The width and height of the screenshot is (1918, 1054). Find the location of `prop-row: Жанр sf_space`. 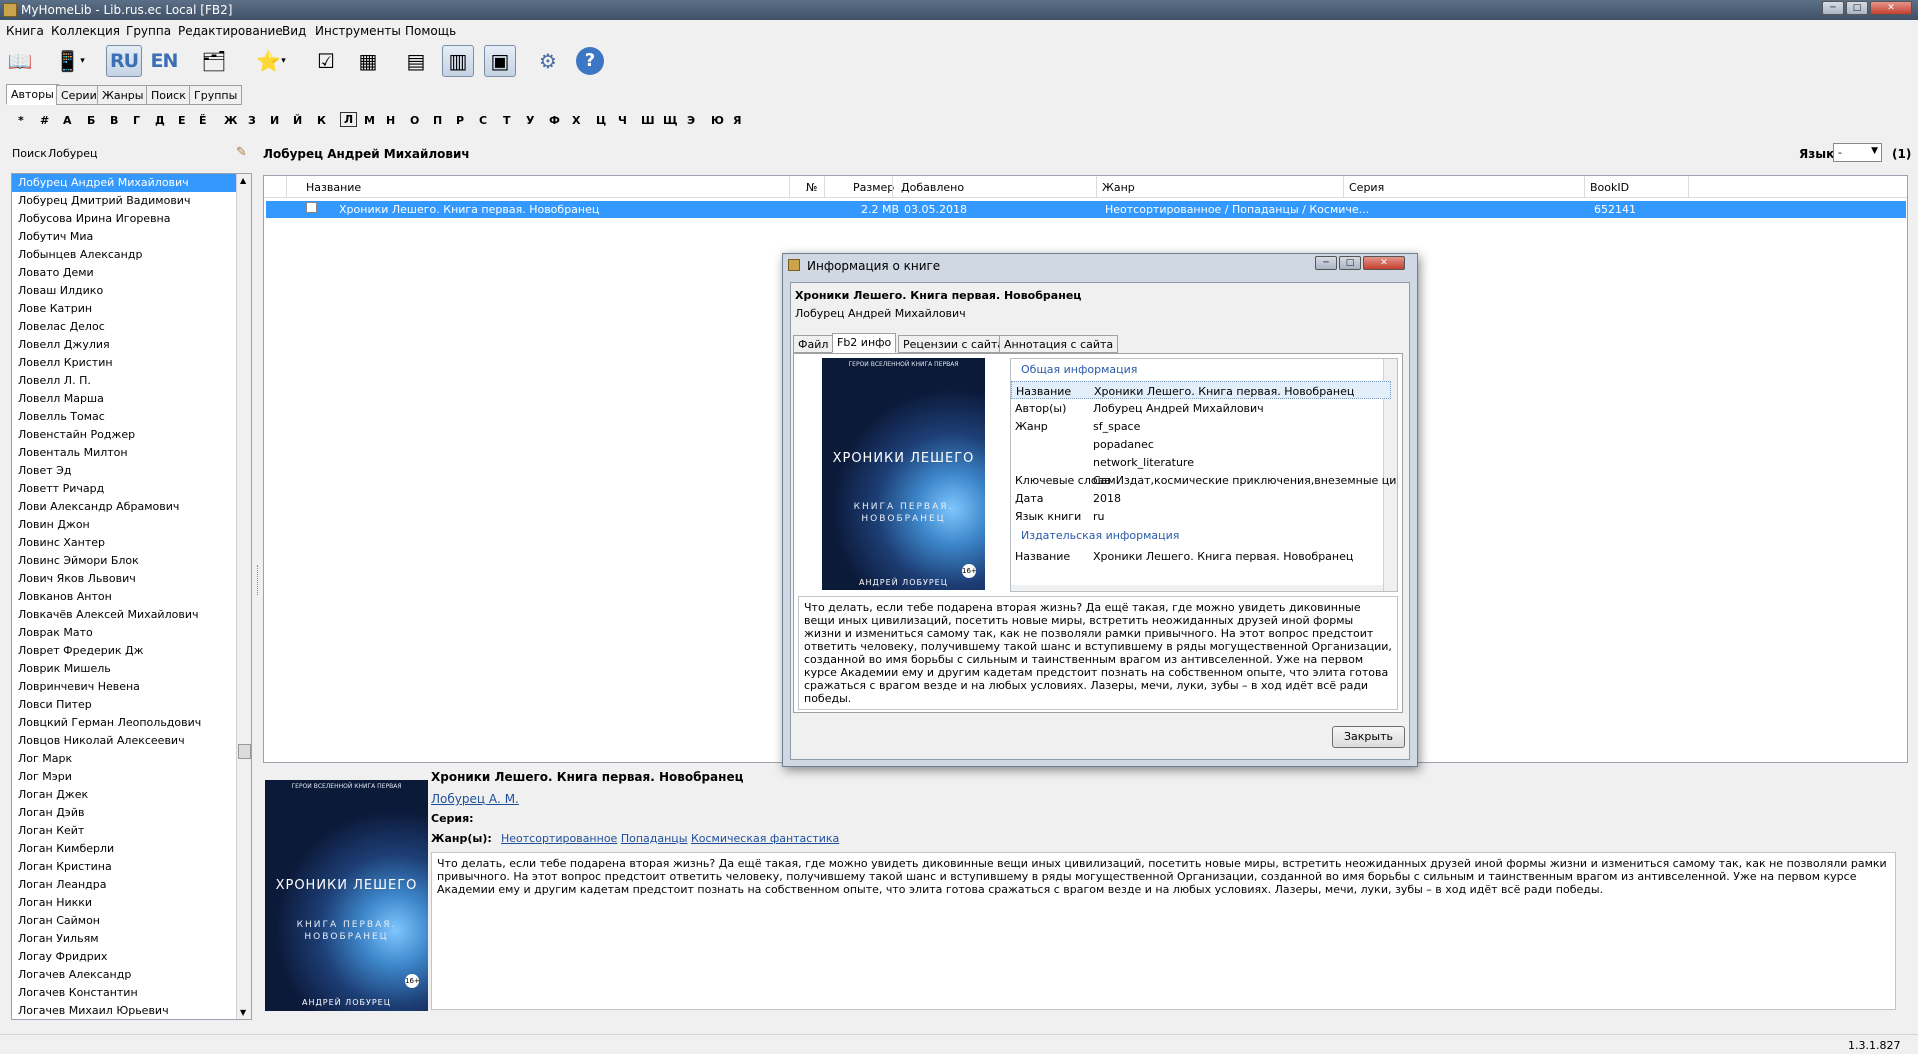

prop-row: Жанр sf_space is located at coordinates (1201, 426).